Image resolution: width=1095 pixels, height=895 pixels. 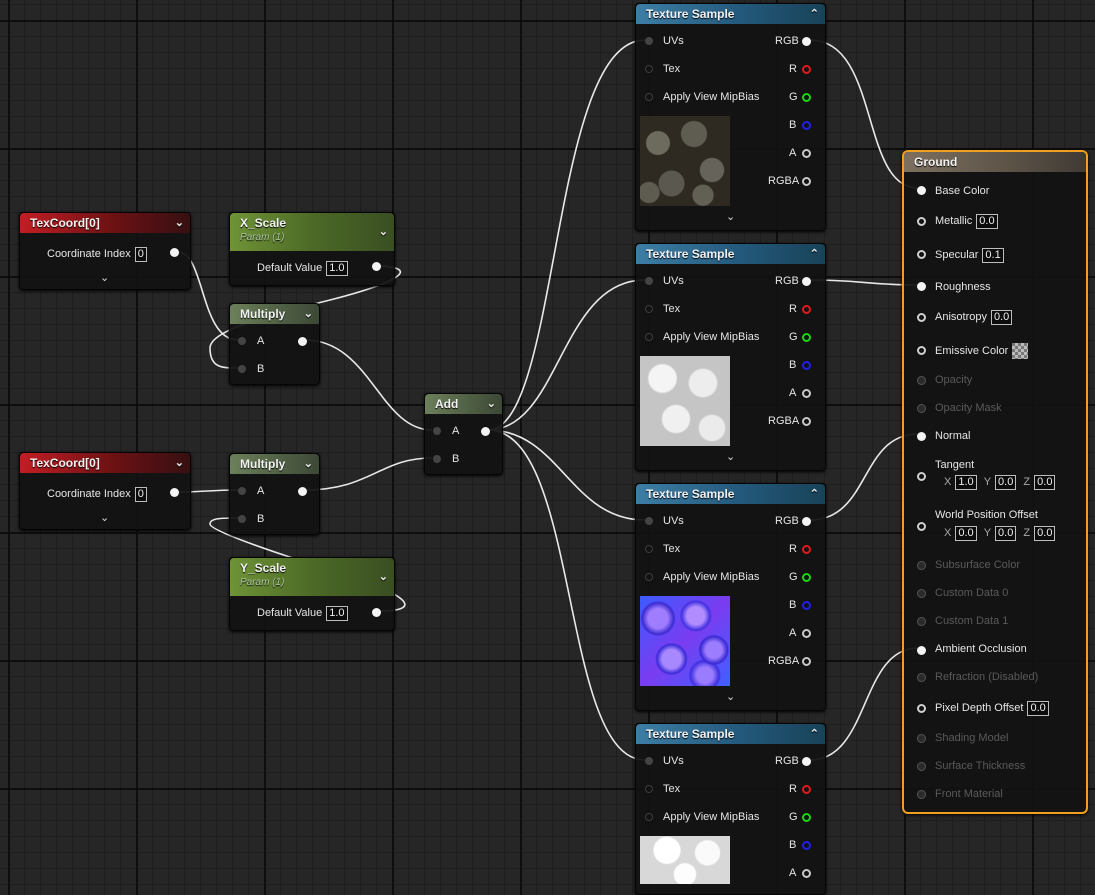 I want to click on subsurface-color-input-pin, so click(x=921, y=565).